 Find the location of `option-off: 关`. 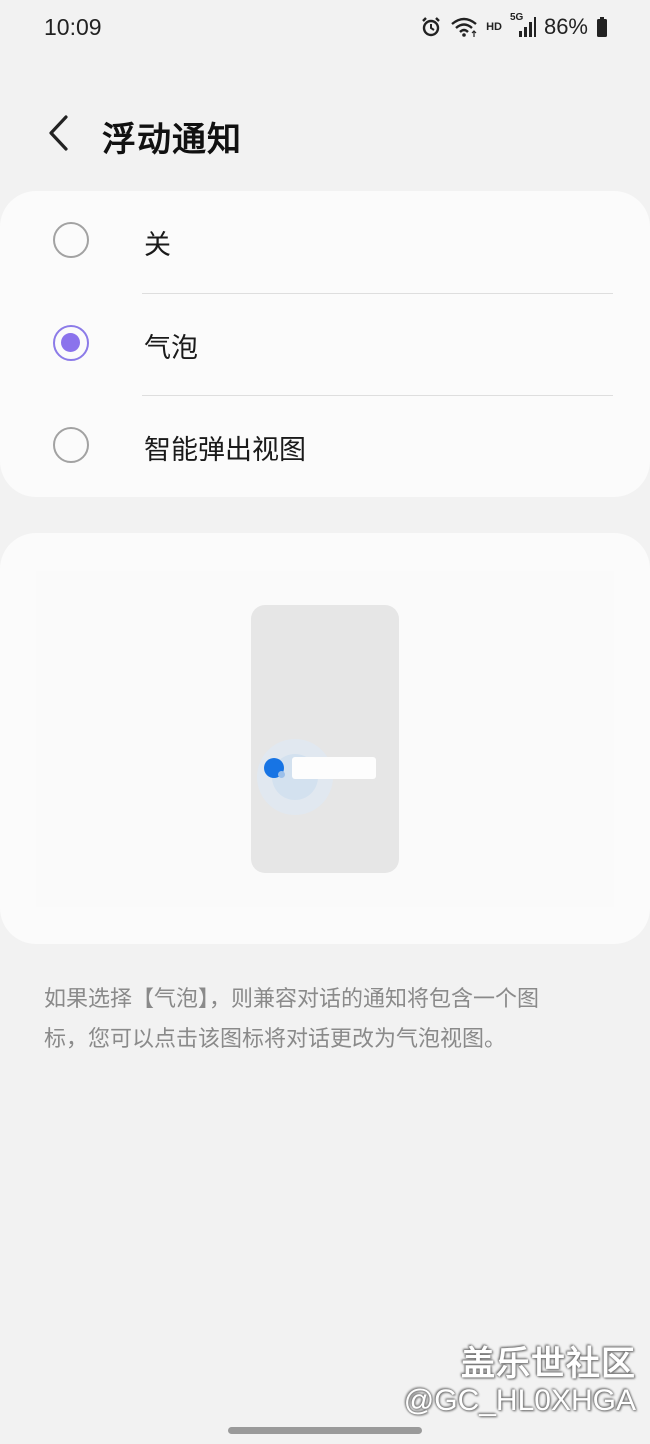

option-off: 关 is located at coordinates (325, 242).